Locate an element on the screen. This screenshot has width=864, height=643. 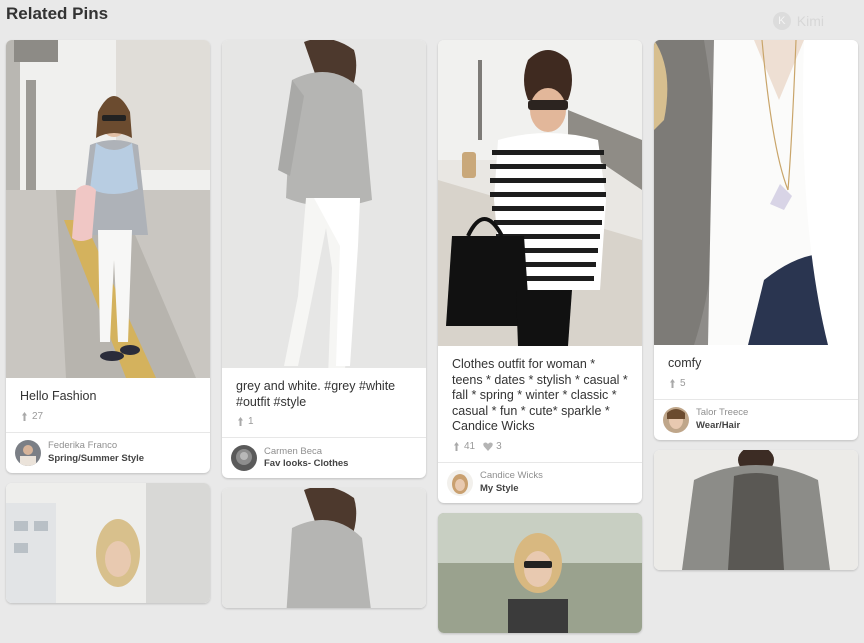
pinner-info: Carmen Beca Fav looks- Clothes is located at coordinates (324, 457).